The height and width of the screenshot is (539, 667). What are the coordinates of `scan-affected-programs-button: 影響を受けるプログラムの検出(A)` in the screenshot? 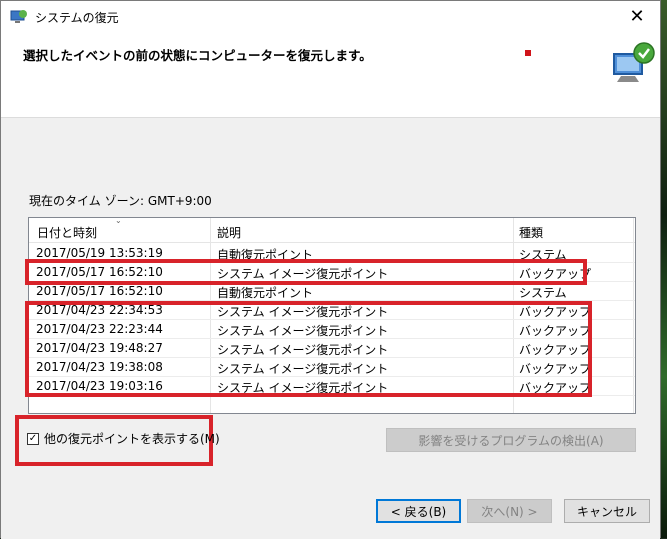 It's located at (511, 440).